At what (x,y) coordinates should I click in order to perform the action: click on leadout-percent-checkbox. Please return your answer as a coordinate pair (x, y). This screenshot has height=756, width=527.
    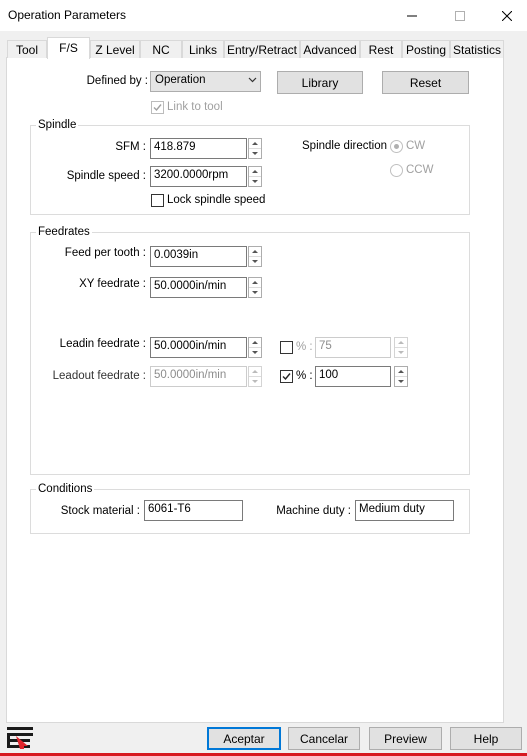
    Looking at the image, I should click on (286, 376).